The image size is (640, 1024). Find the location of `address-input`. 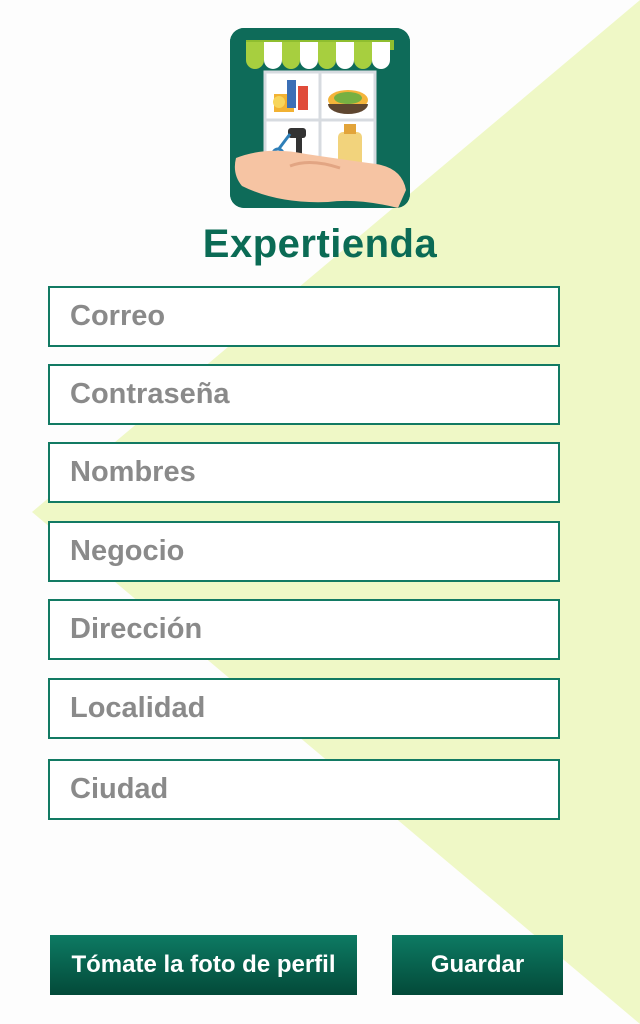

address-input is located at coordinates (304, 629).